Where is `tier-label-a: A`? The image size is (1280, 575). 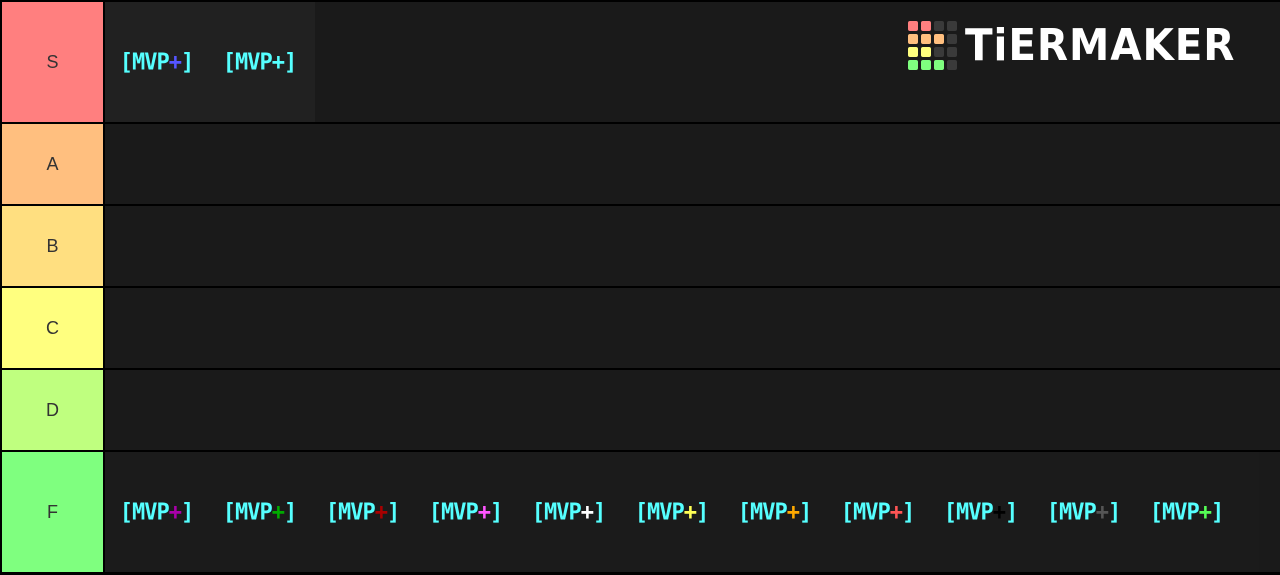 tier-label-a: A is located at coordinates (52, 164).